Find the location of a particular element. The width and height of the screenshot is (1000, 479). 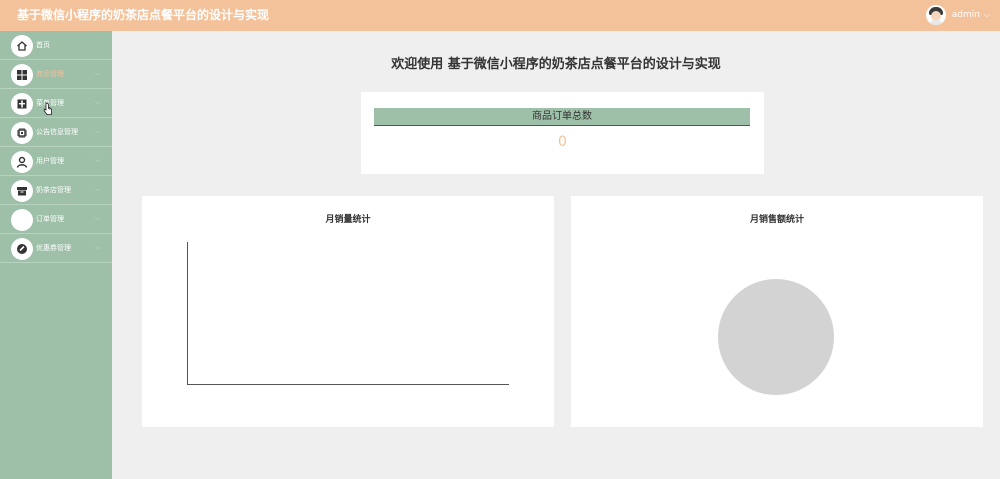

sidebar-item-label: 公告信息管理 is located at coordinates (57, 132).